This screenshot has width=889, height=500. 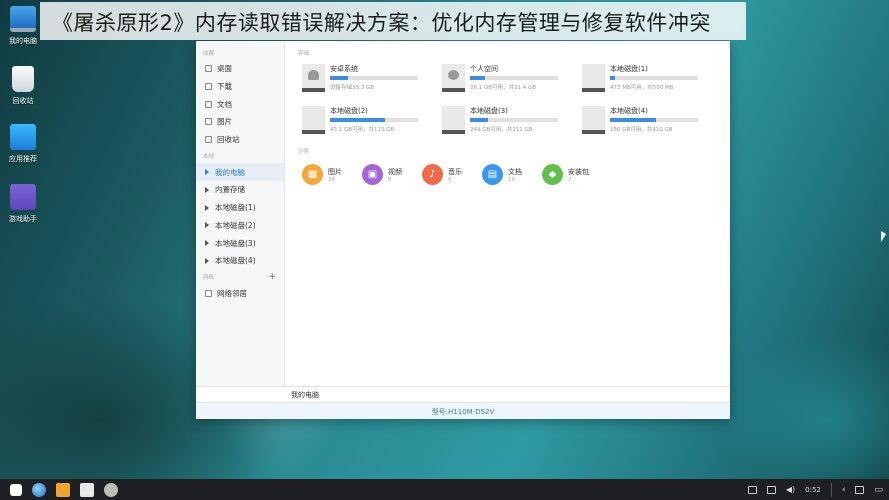 I want to click on disk-name: 本地磁盘(4), so click(x=629, y=111).